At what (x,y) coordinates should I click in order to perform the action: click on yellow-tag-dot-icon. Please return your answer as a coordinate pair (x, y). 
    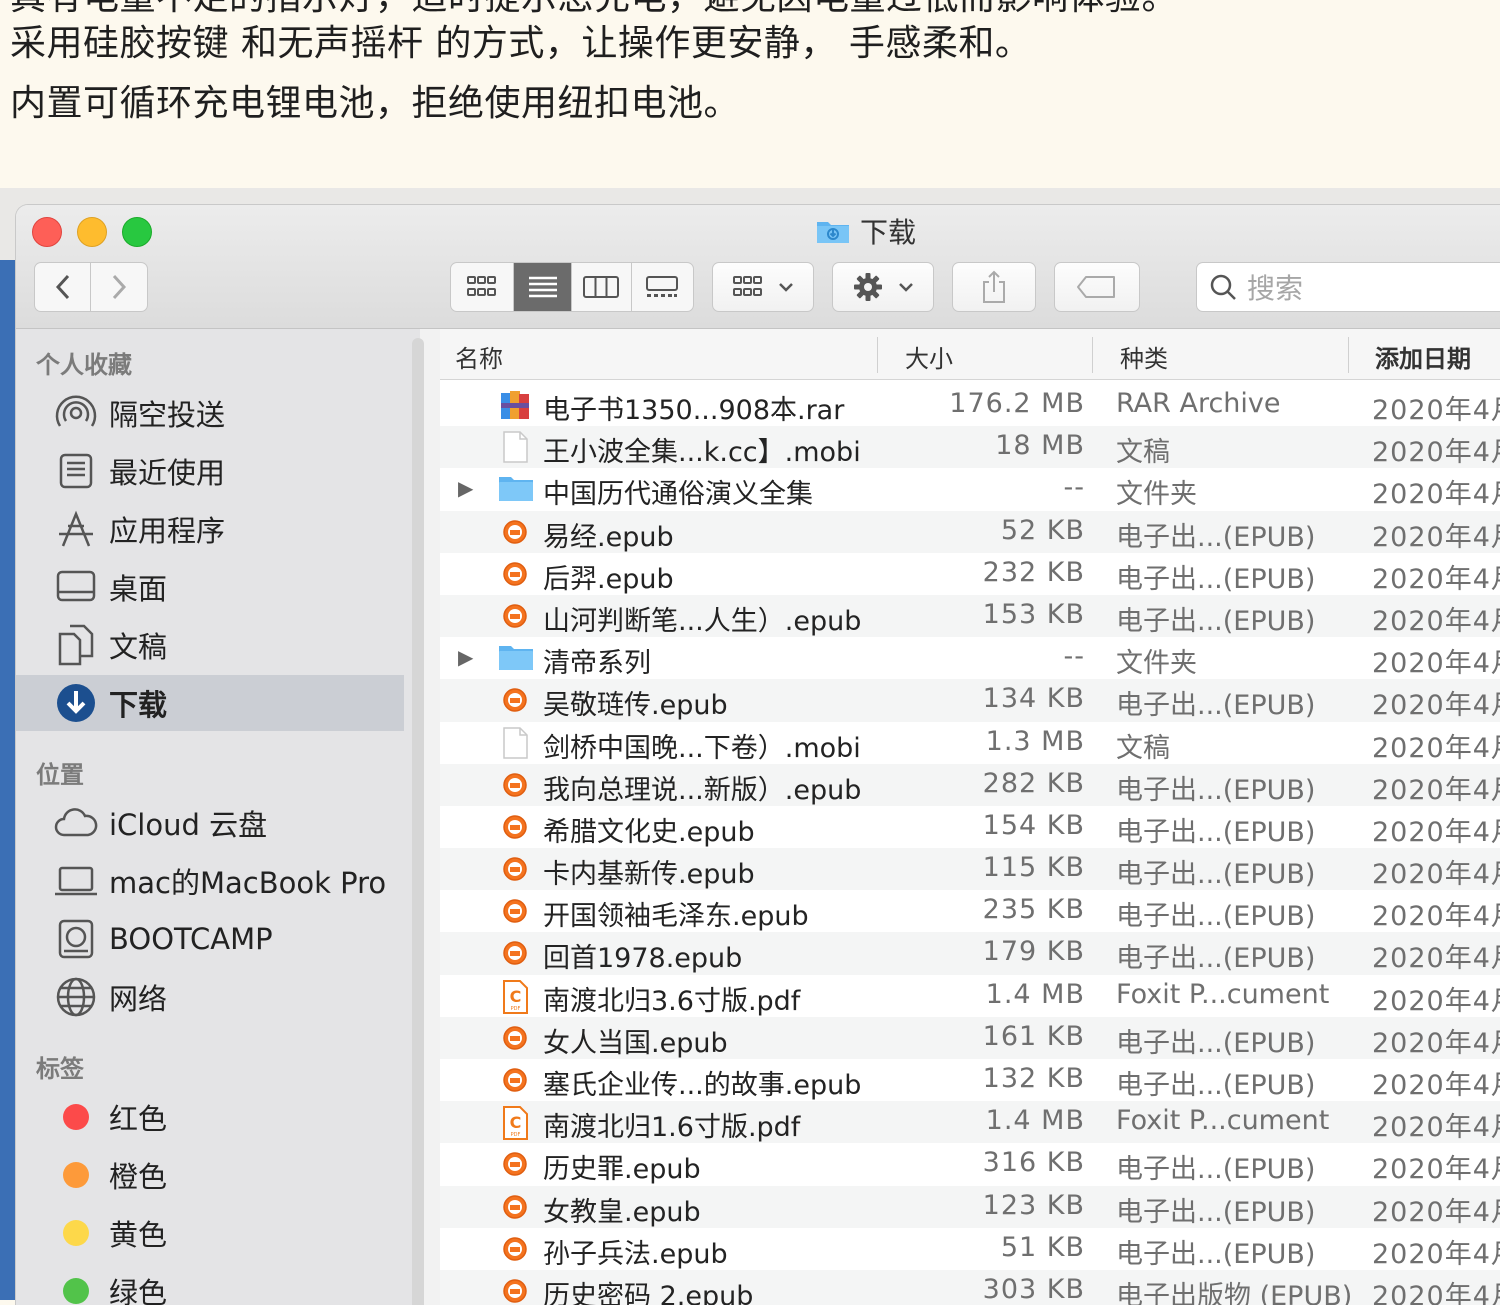
    Looking at the image, I should click on (76, 1233).